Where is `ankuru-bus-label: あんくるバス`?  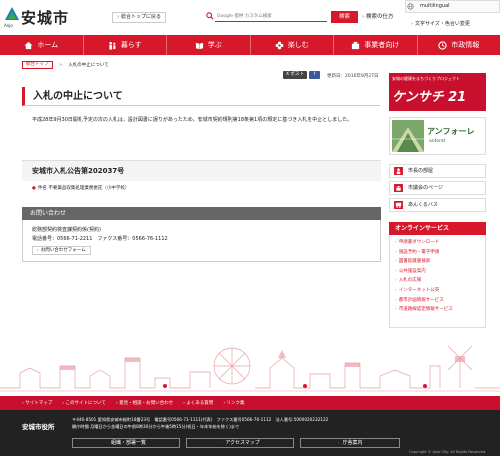
ankuru-bus-label: あんくるバス is located at coordinates (423, 205).